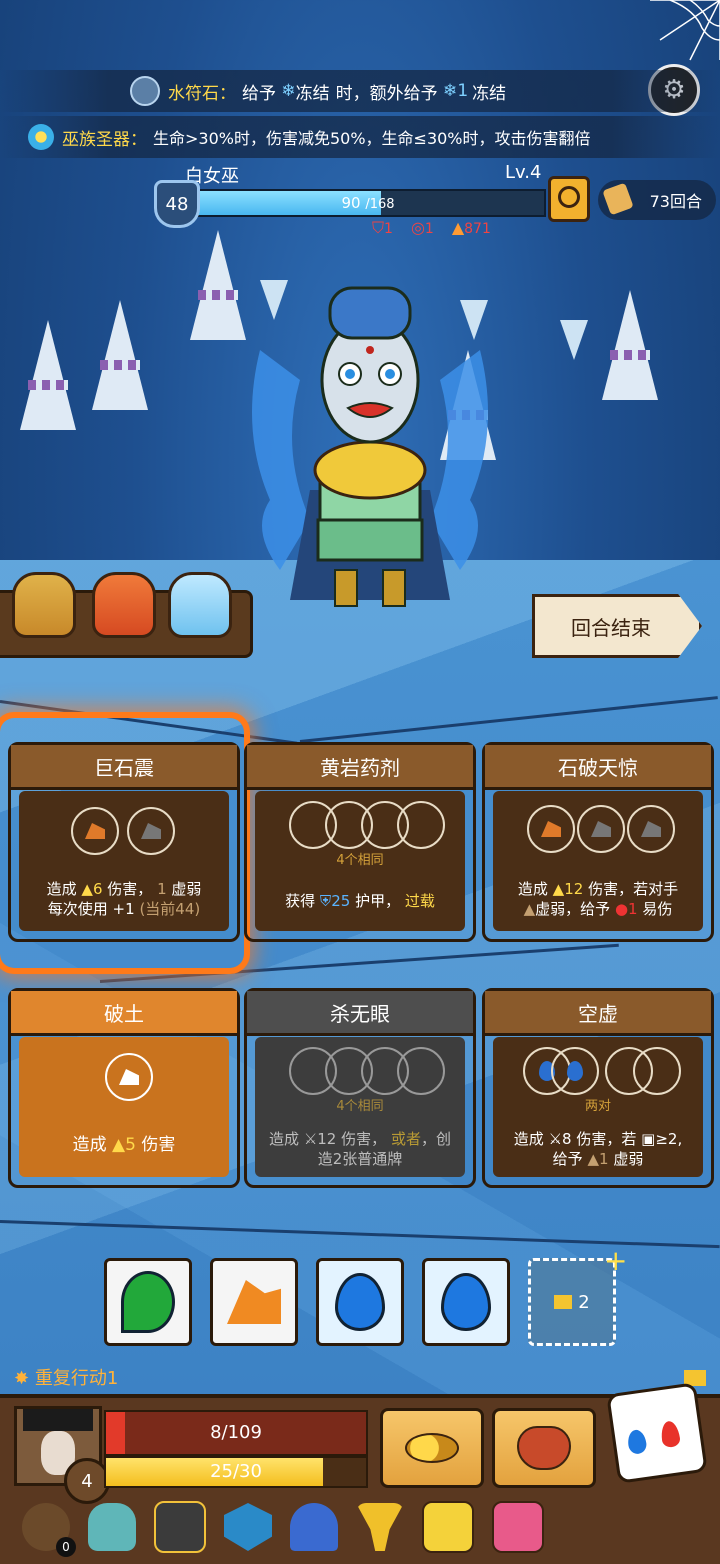 The width and height of the screenshot is (720, 1564). Describe the element at coordinates (432, 1448) in the screenshot. I see `gold-coins-button` at that location.